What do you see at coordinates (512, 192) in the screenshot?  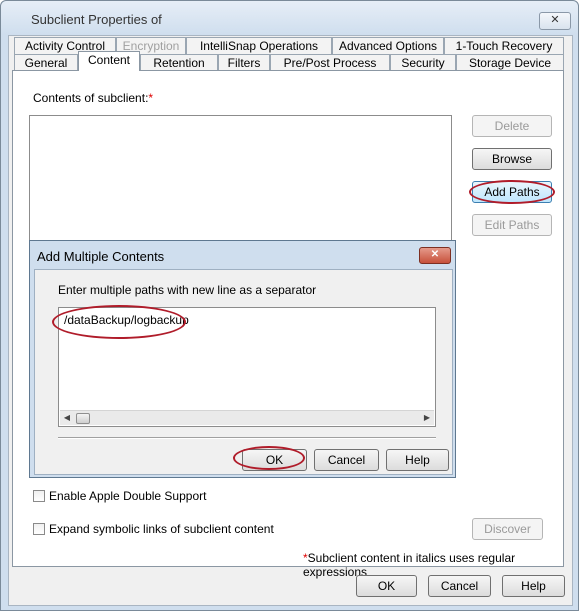 I see `add-paths-button: Add Paths` at bounding box center [512, 192].